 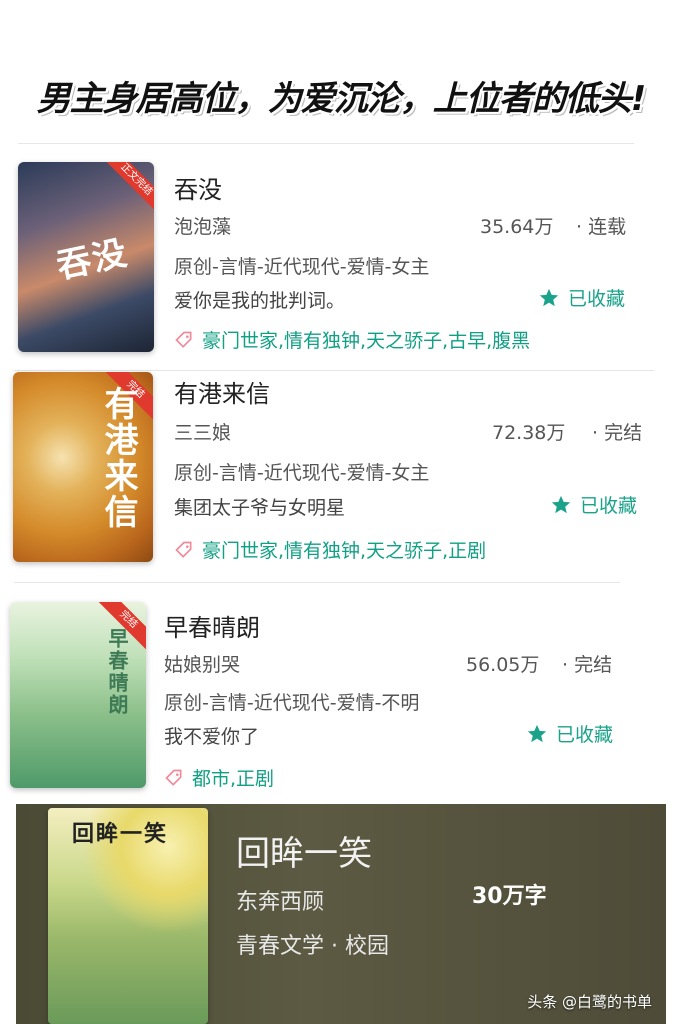 What do you see at coordinates (128, 916) in the screenshot?
I see `book-cover: 回眸一笑` at bounding box center [128, 916].